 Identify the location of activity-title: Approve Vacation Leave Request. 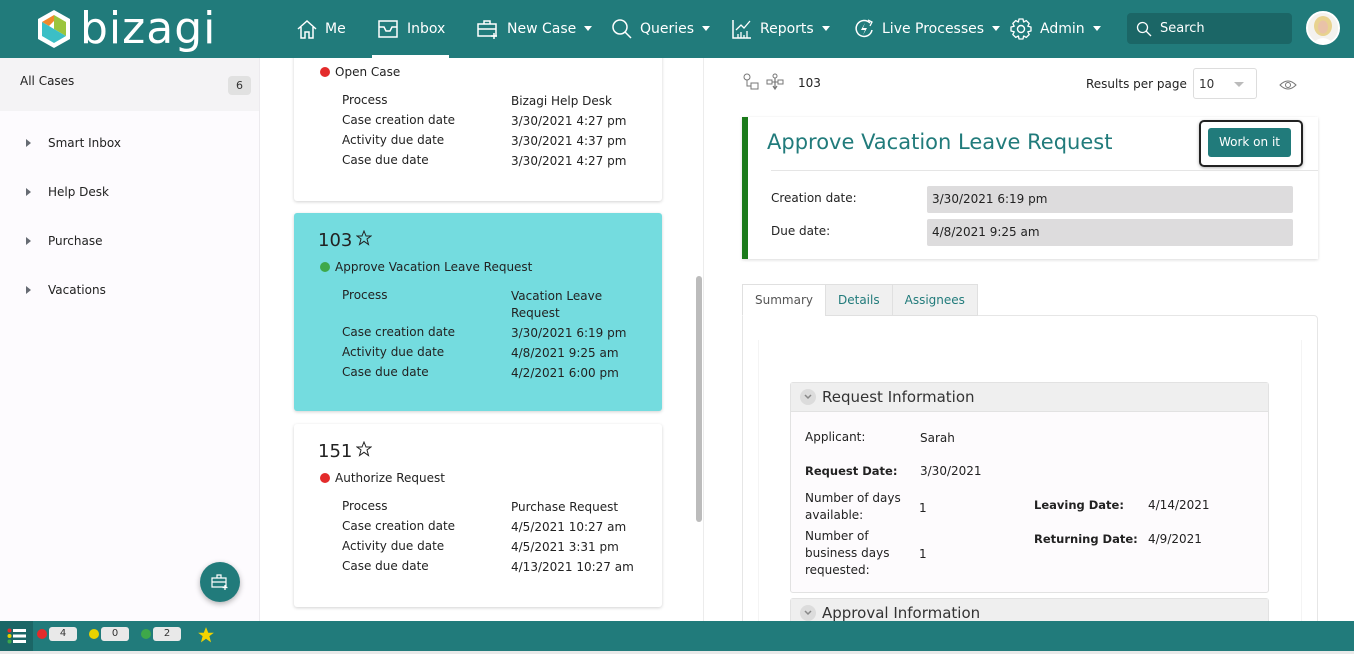
(940, 142).